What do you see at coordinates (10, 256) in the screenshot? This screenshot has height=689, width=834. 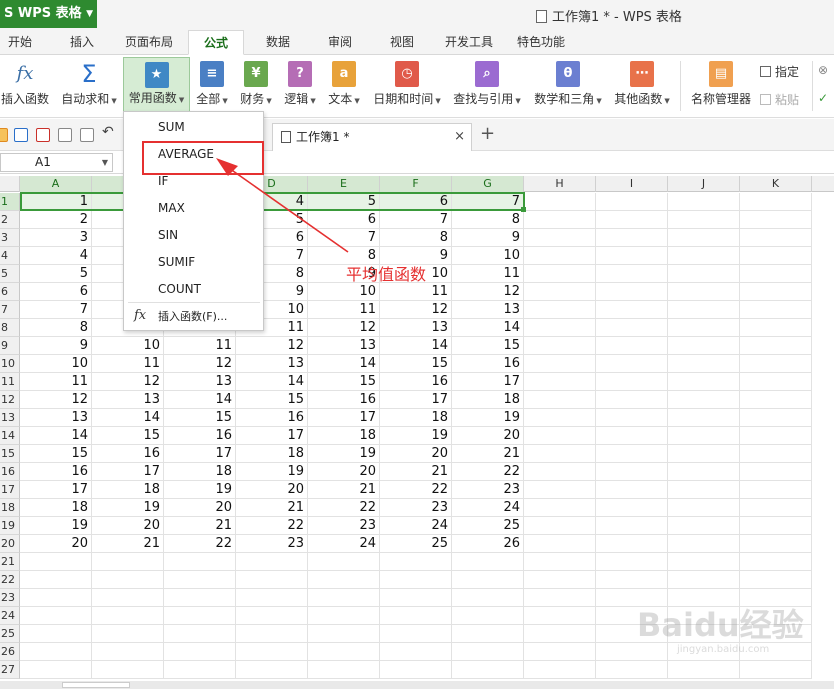 I see `row-header-4: 4` at bounding box center [10, 256].